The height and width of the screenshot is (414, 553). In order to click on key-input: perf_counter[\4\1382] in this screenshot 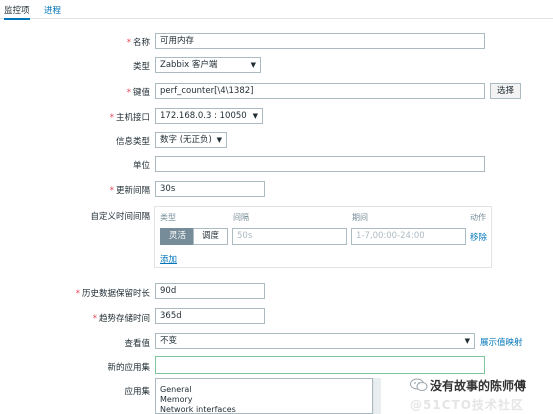, I will do `click(320, 91)`.